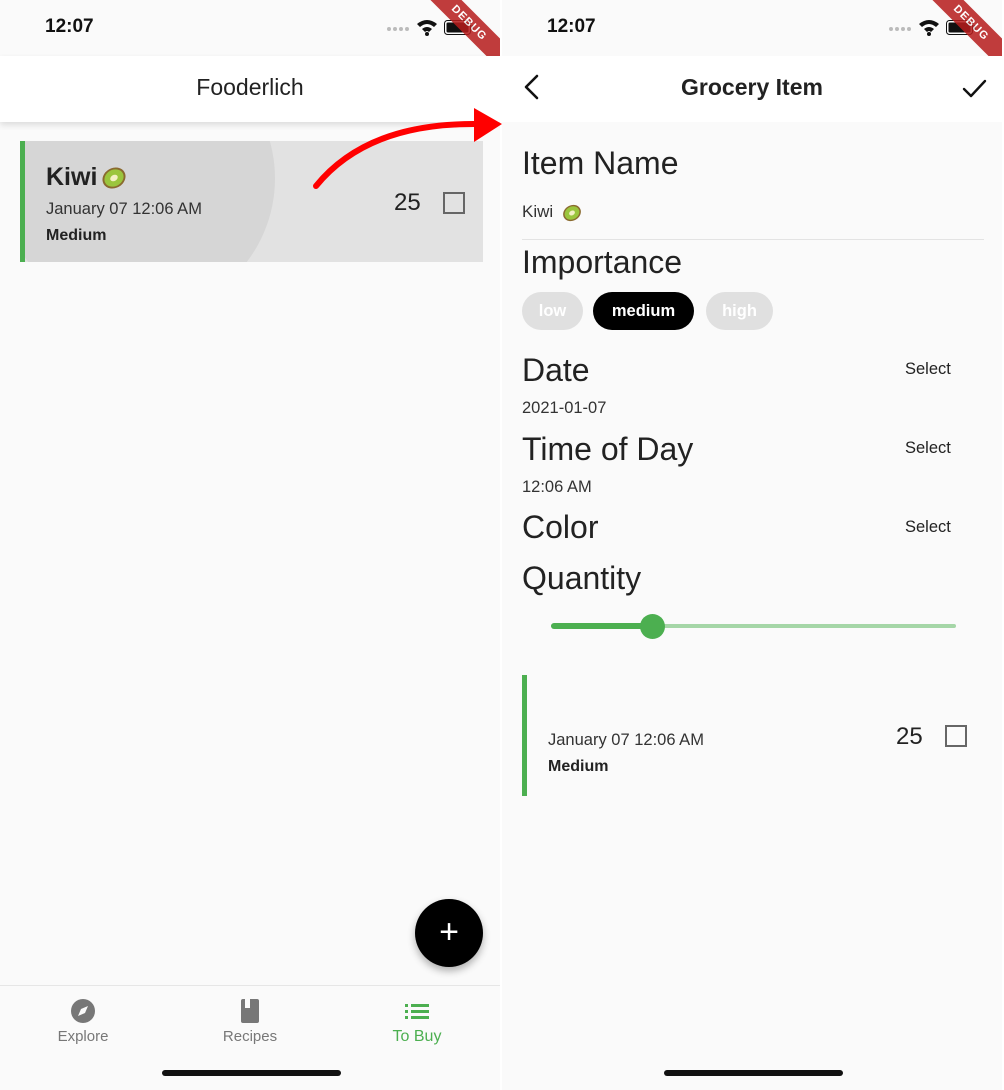 The width and height of the screenshot is (1004, 1090). What do you see at coordinates (83, 1011) in the screenshot?
I see `compass-icon` at bounding box center [83, 1011].